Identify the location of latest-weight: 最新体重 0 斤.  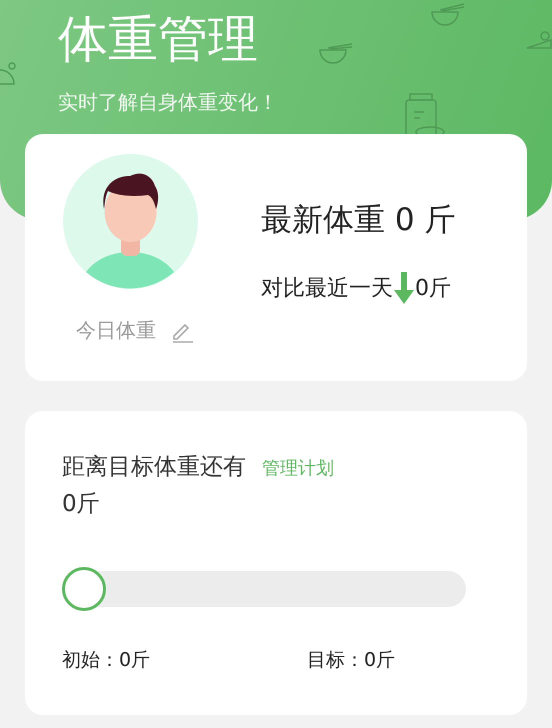
(358, 220).